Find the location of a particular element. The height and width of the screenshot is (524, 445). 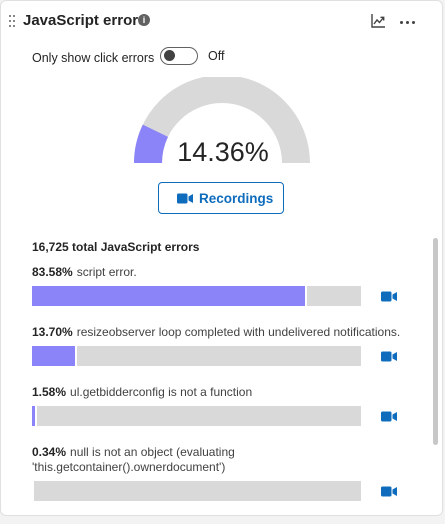

click-errors-toggle is located at coordinates (179, 56).